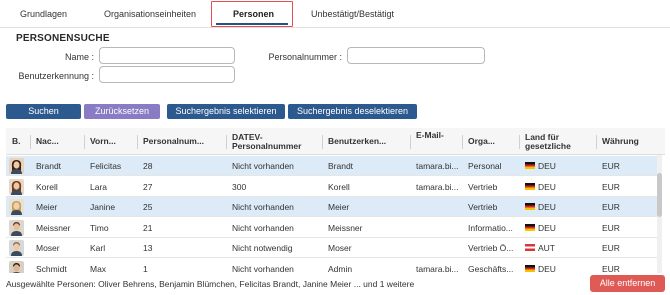 This screenshot has height=295, width=670. What do you see at coordinates (560, 248) in the screenshot?
I see `cell-land: AUT` at bounding box center [560, 248].